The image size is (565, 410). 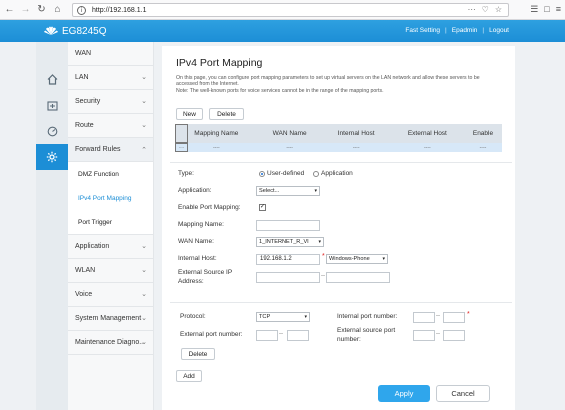 What do you see at coordinates (454, 335) in the screenshot?
I see `external-source-port-end-input` at bounding box center [454, 335].